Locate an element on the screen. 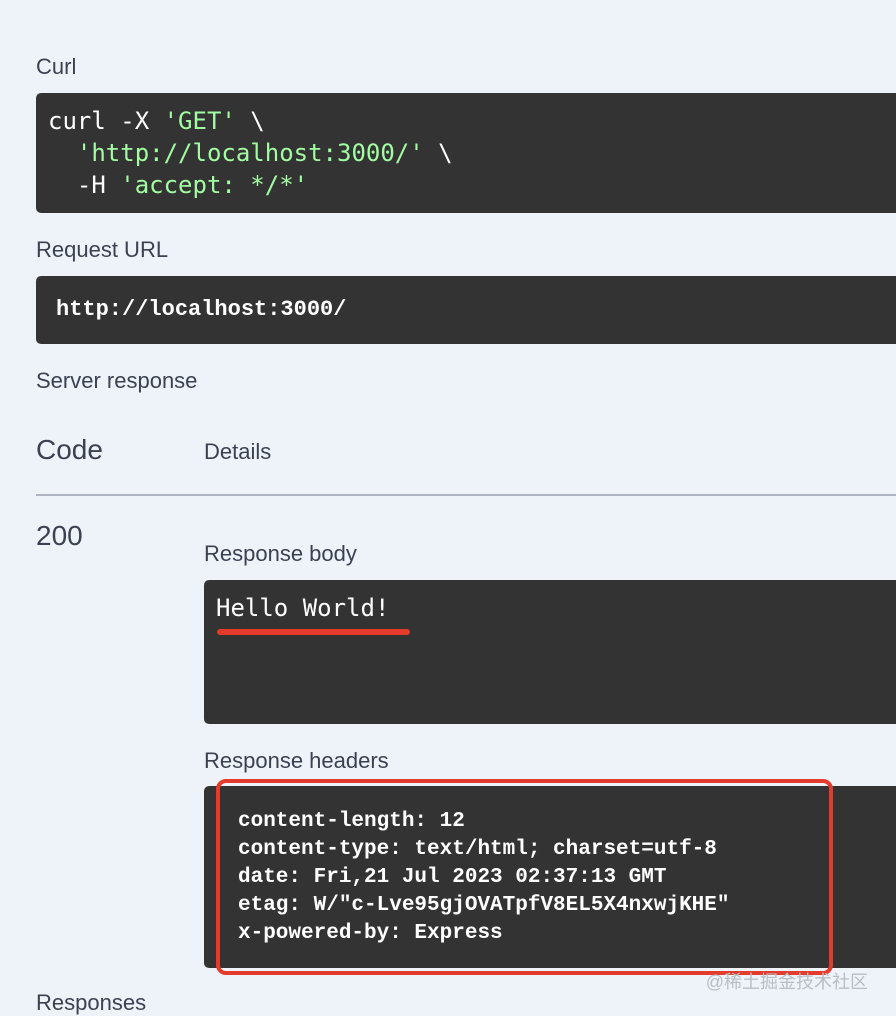 The width and height of the screenshot is (896, 1016). table-divider is located at coordinates (466, 495).